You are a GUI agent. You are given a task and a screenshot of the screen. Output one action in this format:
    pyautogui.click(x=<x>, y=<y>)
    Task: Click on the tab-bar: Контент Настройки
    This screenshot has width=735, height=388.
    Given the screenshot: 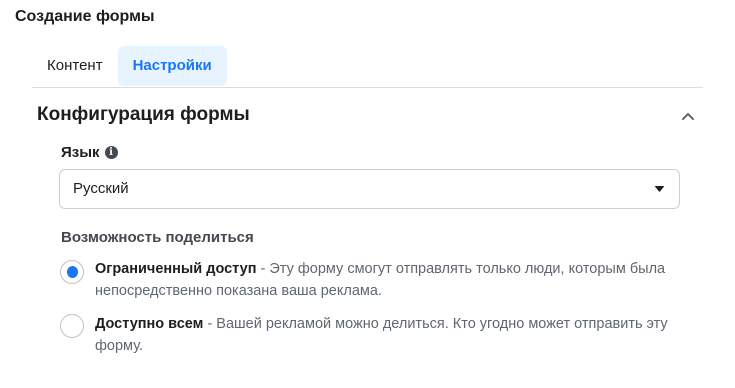 What is the action you would take?
    pyautogui.click(x=129, y=66)
    